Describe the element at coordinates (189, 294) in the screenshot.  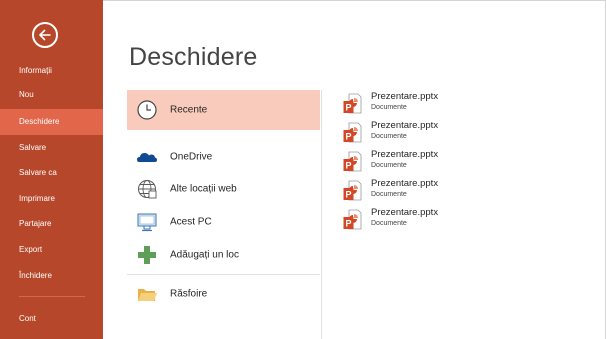
I see `location-label: Răsfoire` at that location.